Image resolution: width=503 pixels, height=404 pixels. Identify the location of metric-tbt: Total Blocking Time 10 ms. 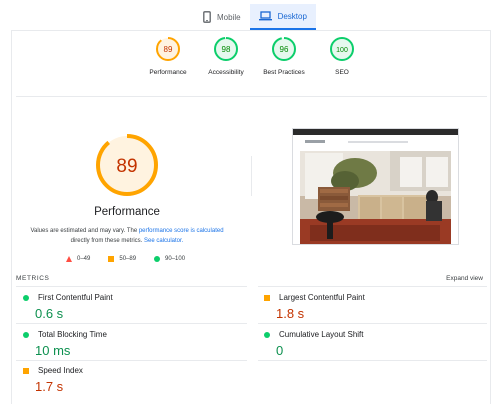
(65, 344).